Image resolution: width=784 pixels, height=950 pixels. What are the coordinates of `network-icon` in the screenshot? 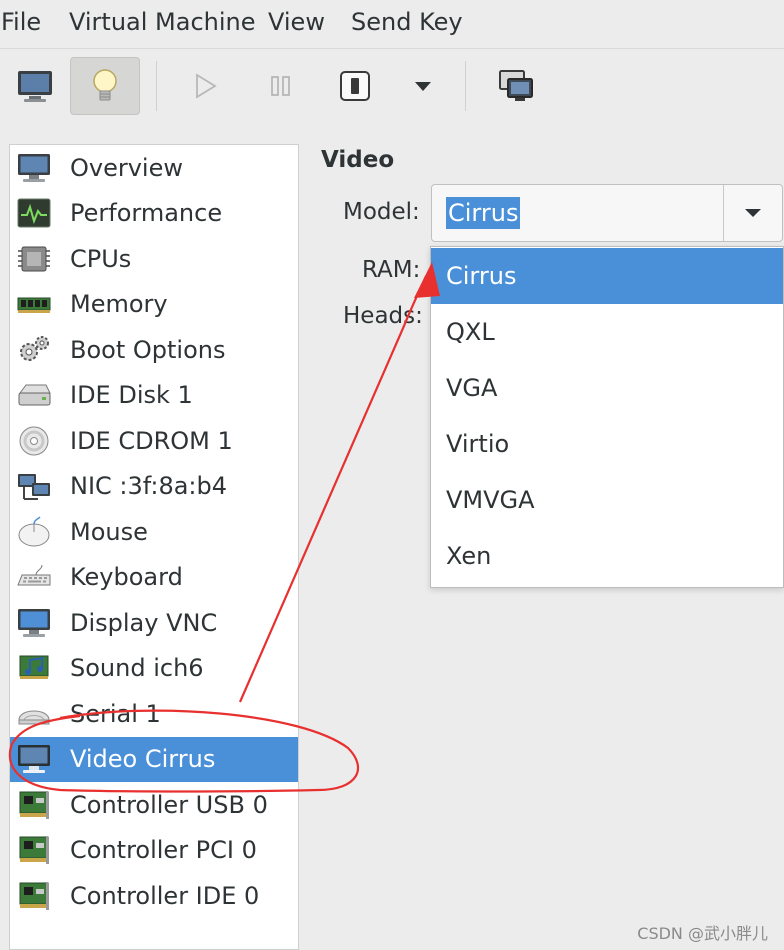 It's located at (34, 487).